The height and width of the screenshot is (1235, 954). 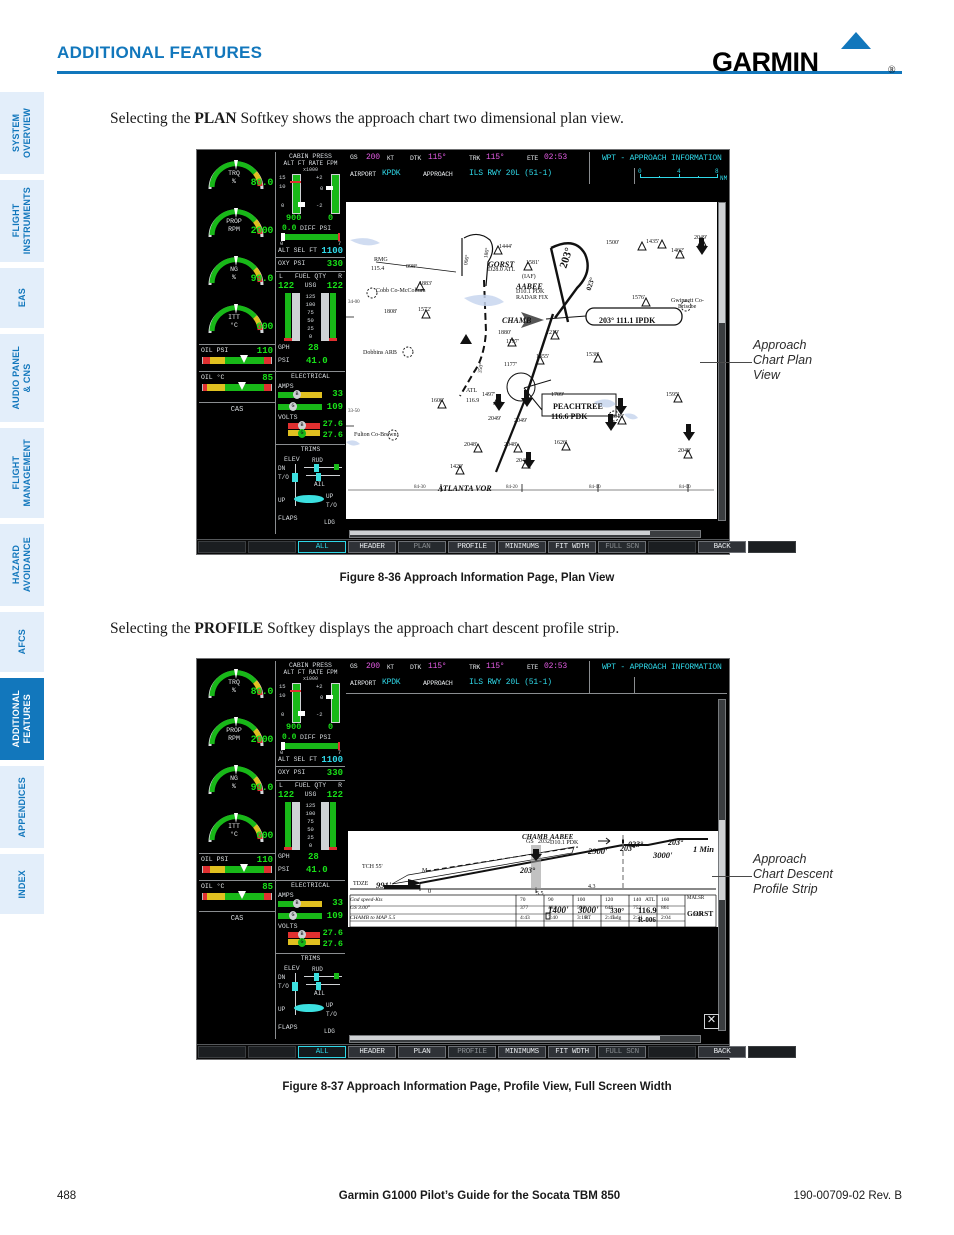 What do you see at coordinates (262, 788) in the screenshot?
I see `gauge-value: 99.0` at bounding box center [262, 788].